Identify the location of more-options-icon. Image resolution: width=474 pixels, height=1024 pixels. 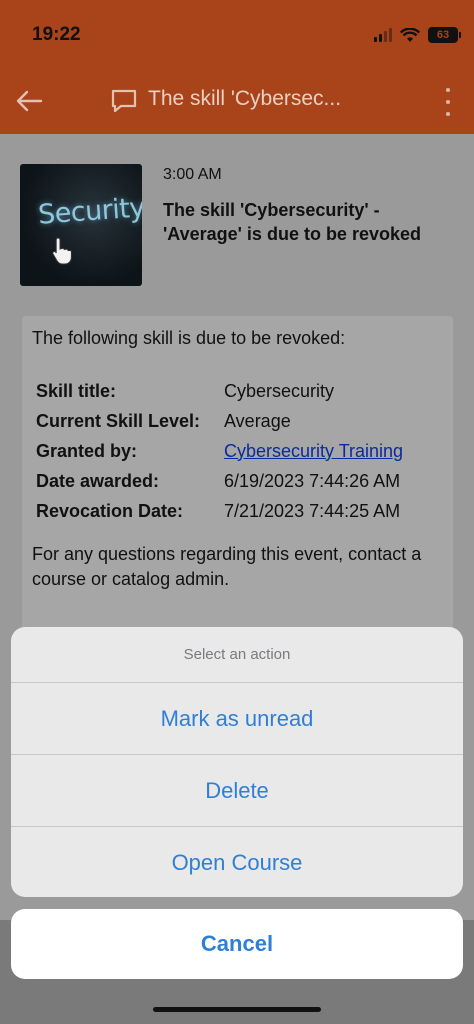
(448, 102).